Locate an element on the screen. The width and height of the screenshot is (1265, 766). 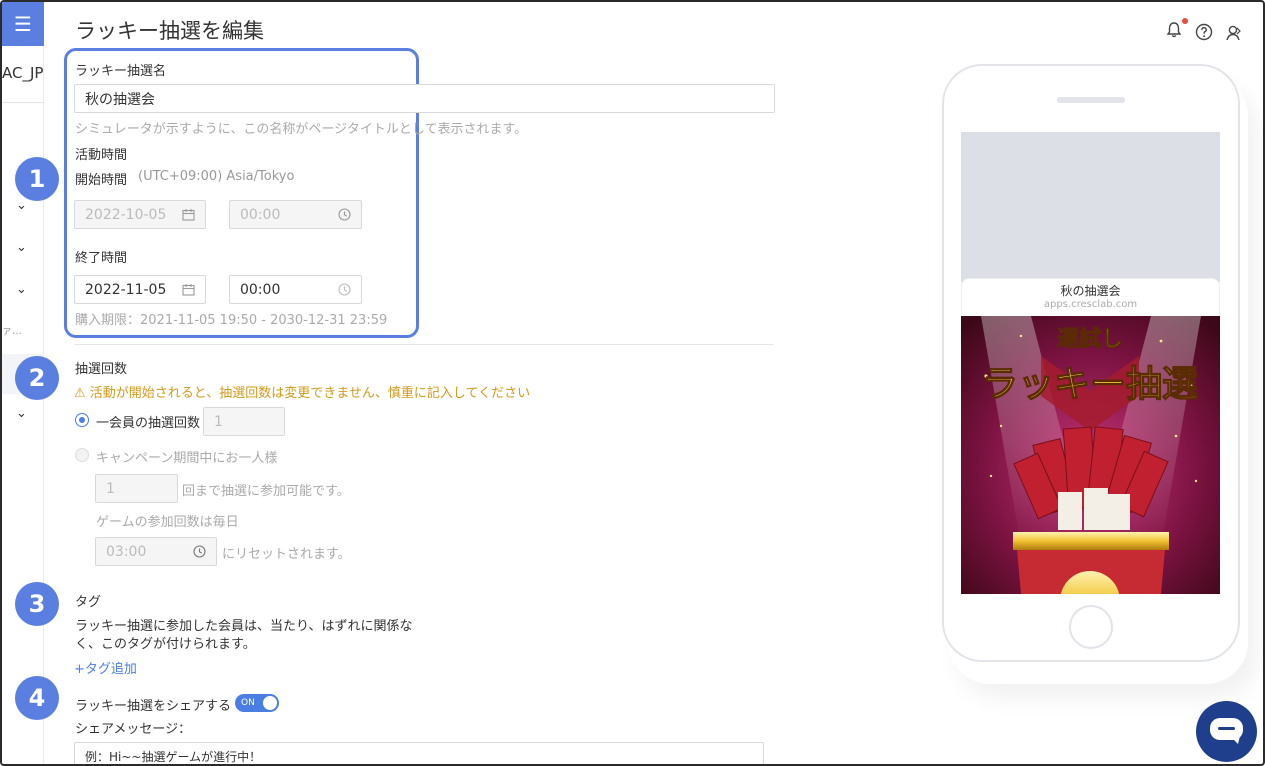
daily-label: ゲームの参加回数は毎日 is located at coordinates (167, 522).